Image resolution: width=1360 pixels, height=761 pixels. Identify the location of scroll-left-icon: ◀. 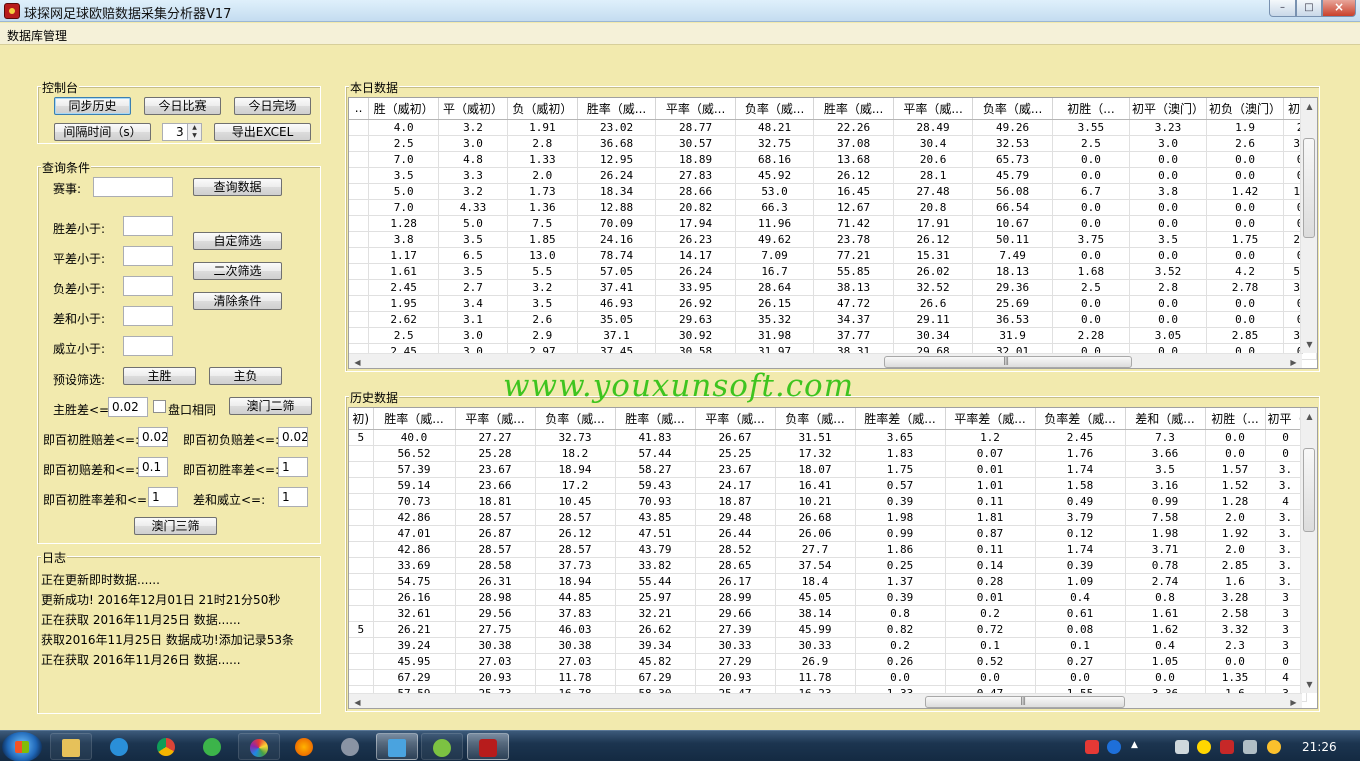
(357, 361).